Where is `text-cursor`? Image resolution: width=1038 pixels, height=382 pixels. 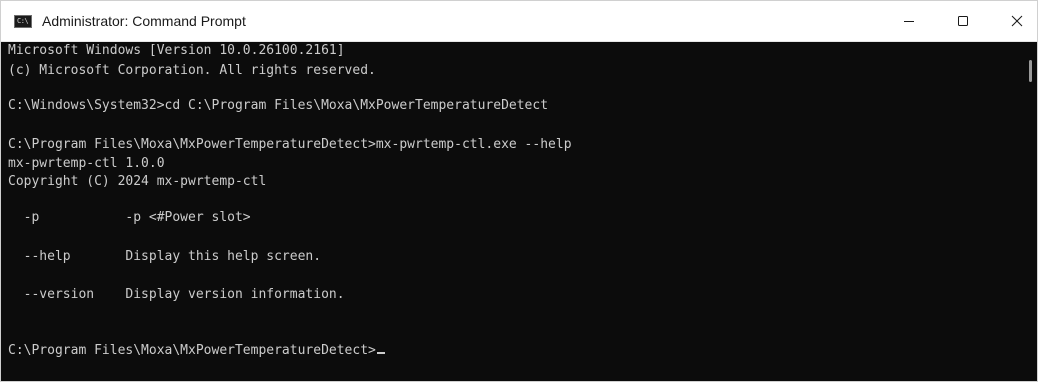 text-cursor is located at coordinates (380, 353).